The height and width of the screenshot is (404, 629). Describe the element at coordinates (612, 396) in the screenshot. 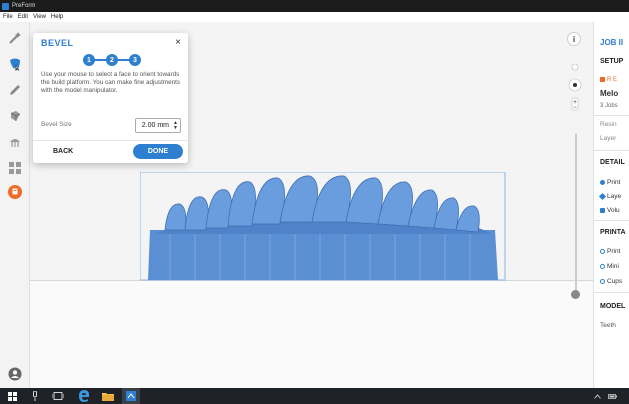

I see `battery-icon` at that location.